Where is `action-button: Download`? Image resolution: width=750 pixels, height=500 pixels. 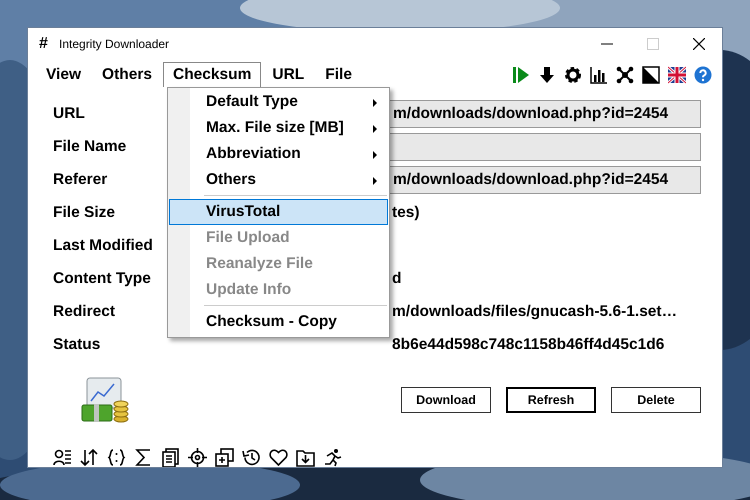
action-button: Download is located at coordinates (446, 400).